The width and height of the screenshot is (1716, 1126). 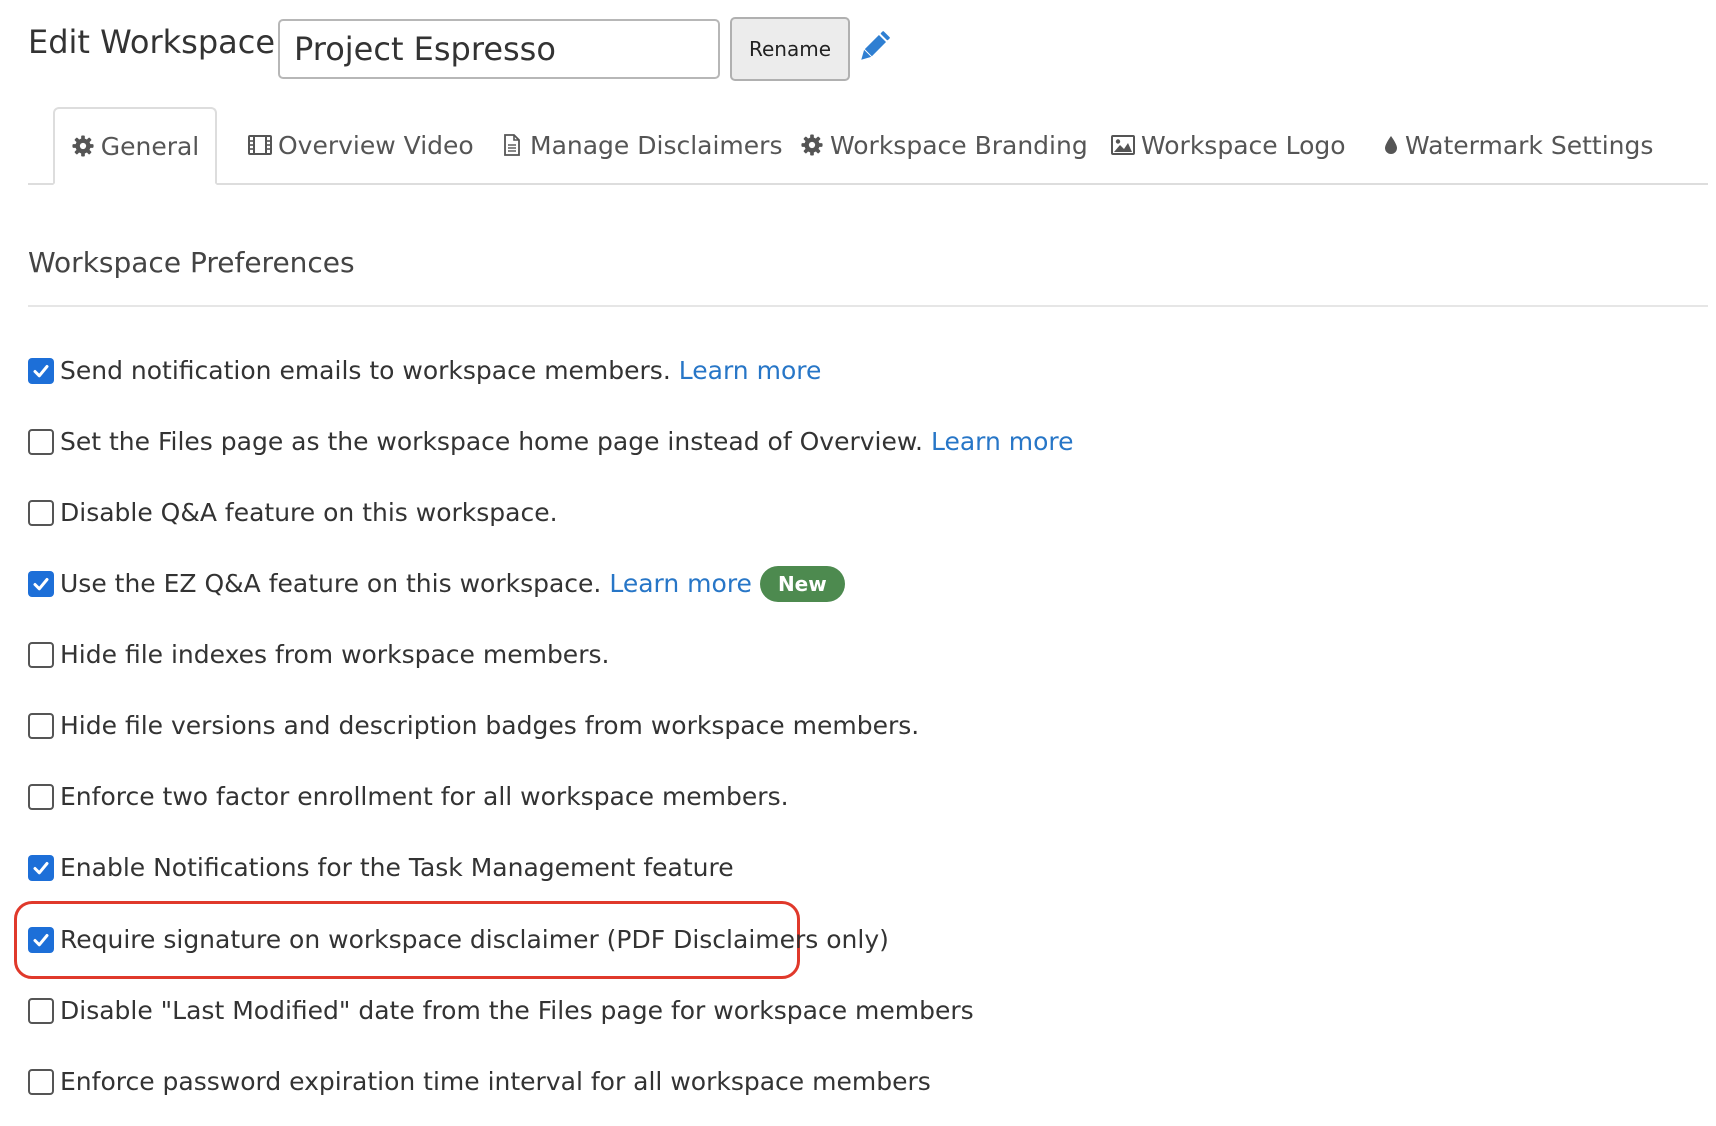 What do you see at coordinates (868, 306) in the screenshot?
I see `section-divider` at bounding box center [868, 306].